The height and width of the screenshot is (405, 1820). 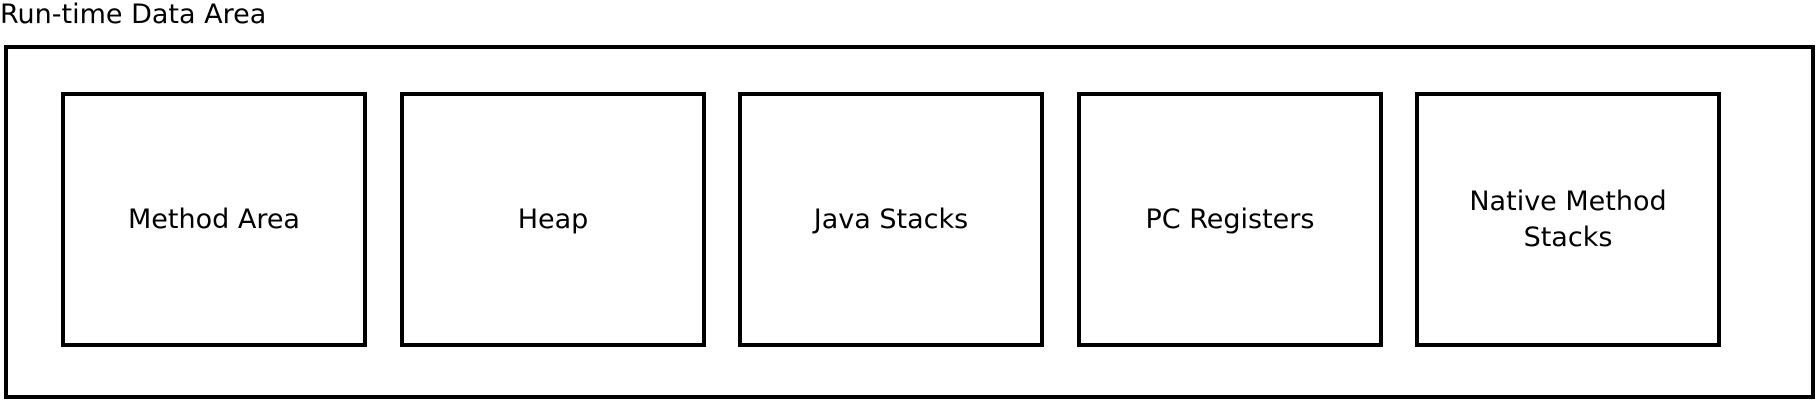 I want to click on method-area-box: Method Area, so click(x=214, y=219).